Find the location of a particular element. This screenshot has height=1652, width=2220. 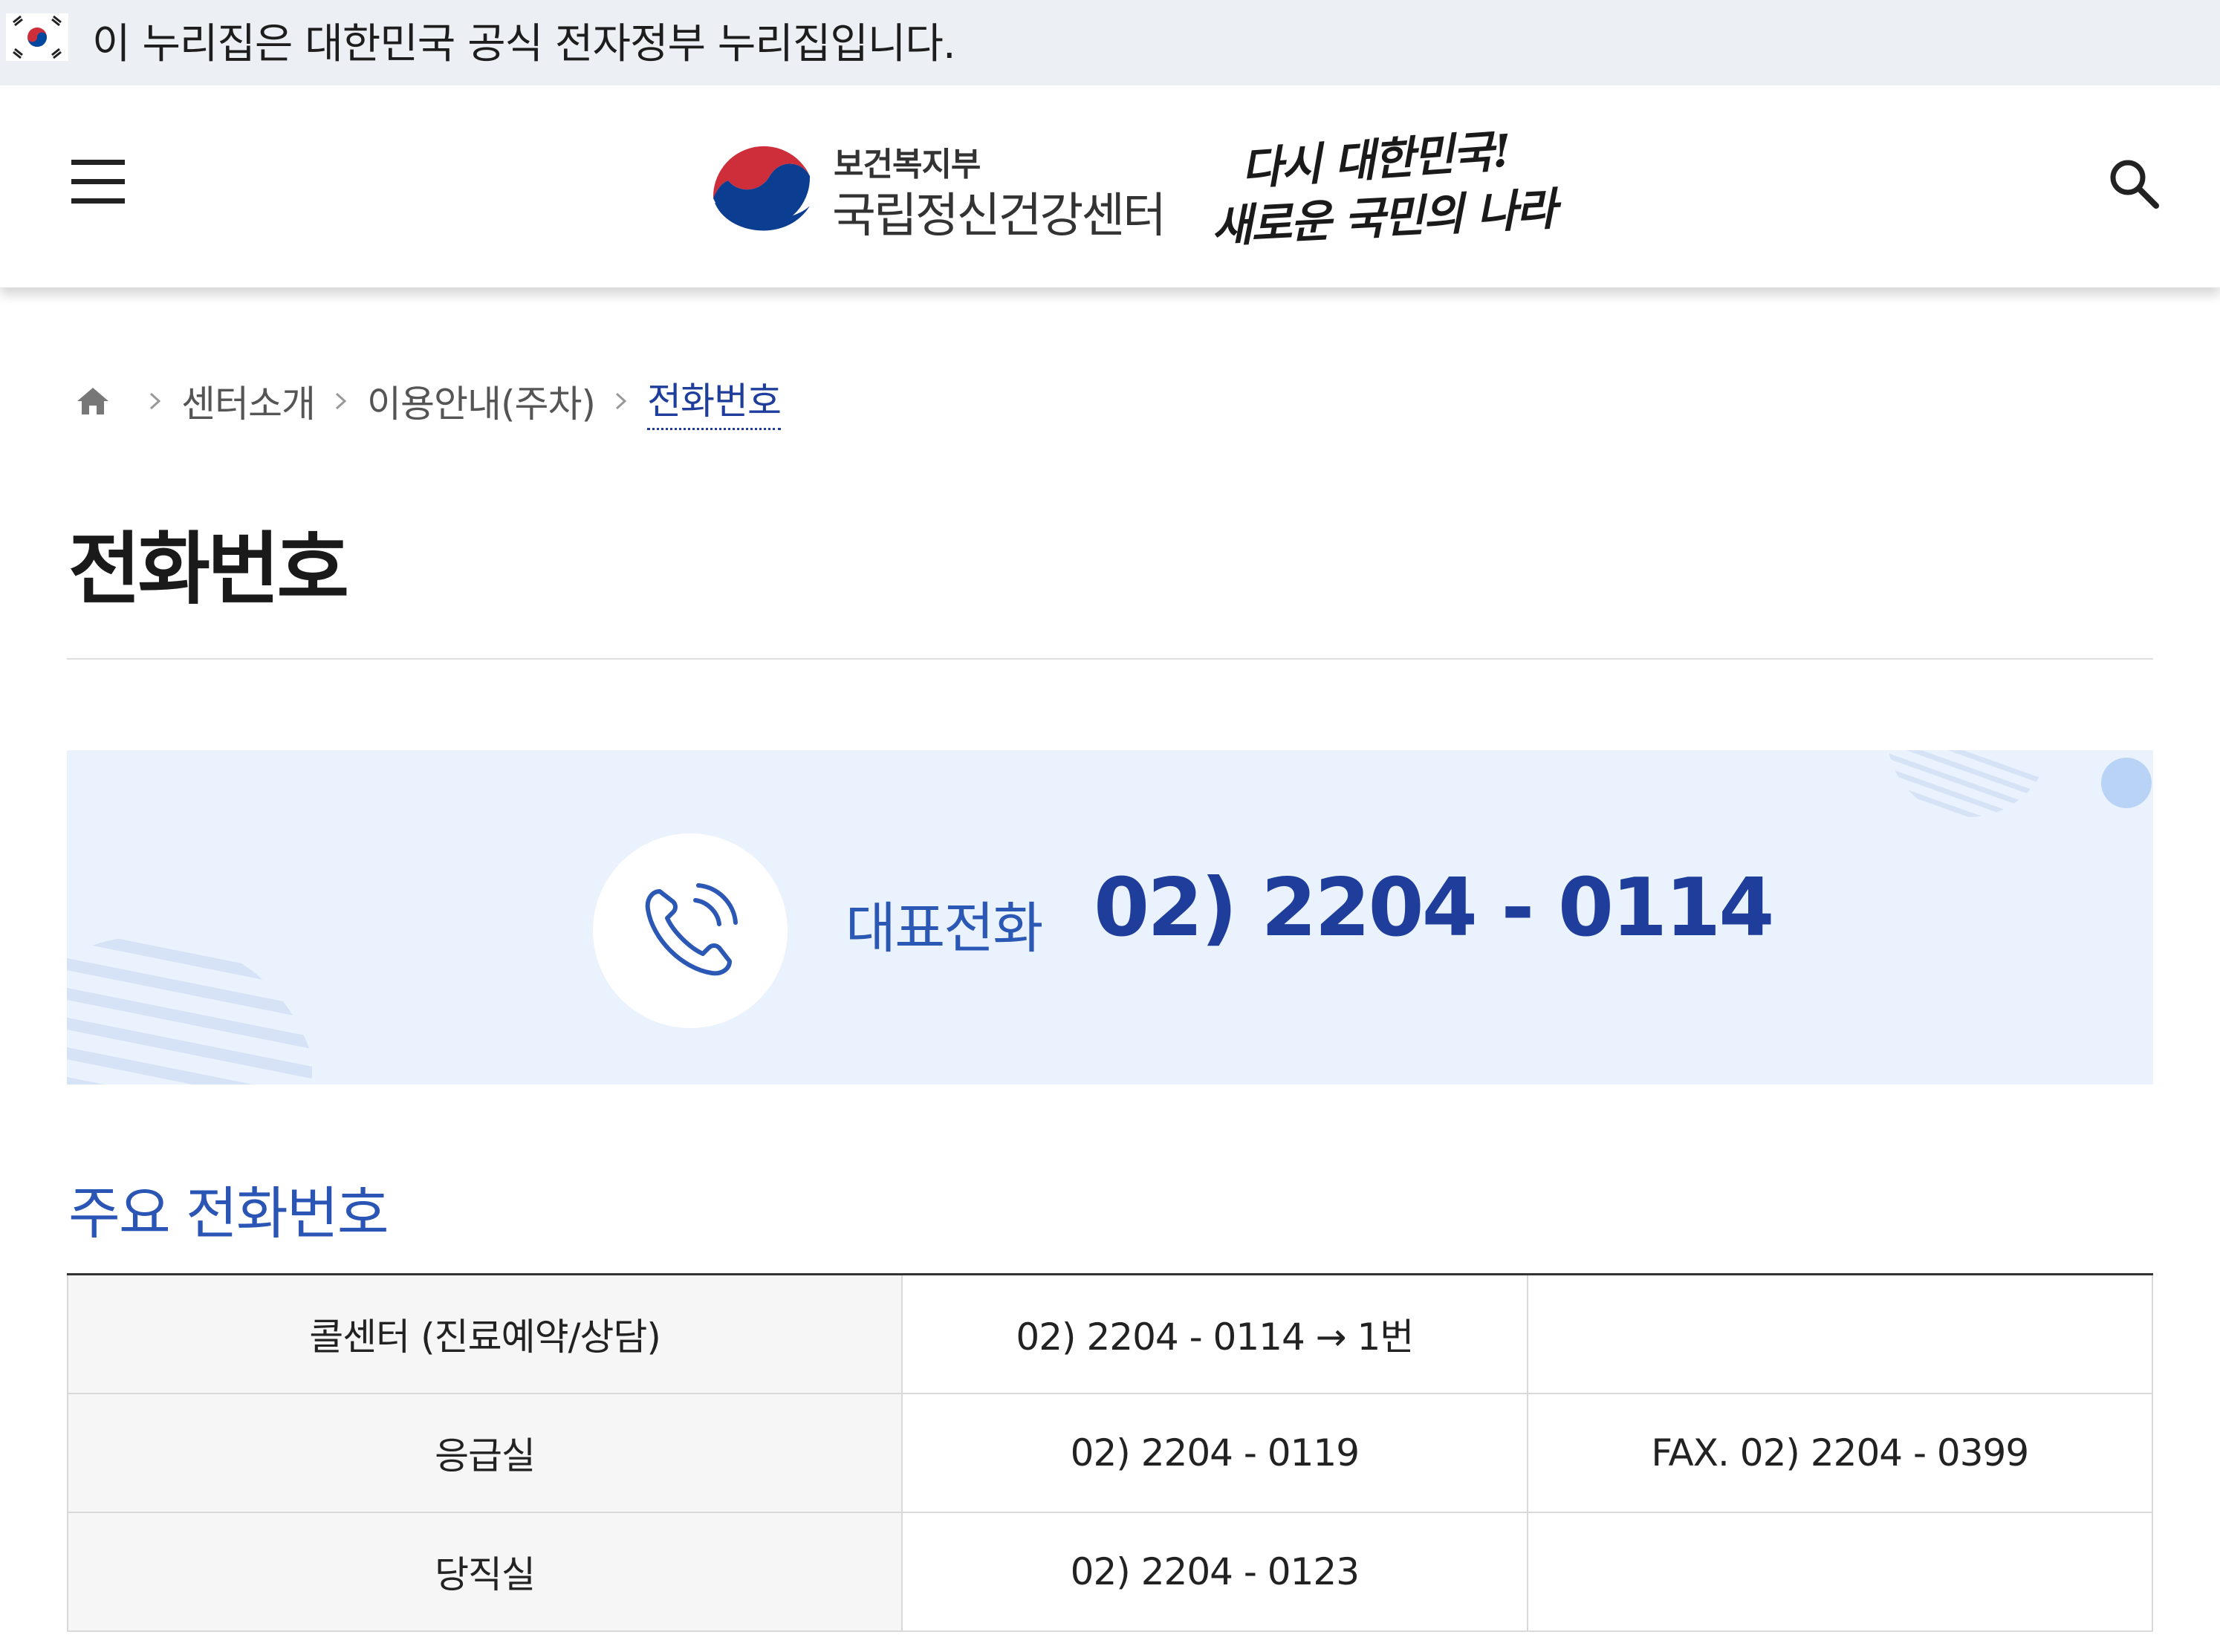

table-row: 당직실 02) 2204 - 0123 is located at coordinates (1110, 1572).